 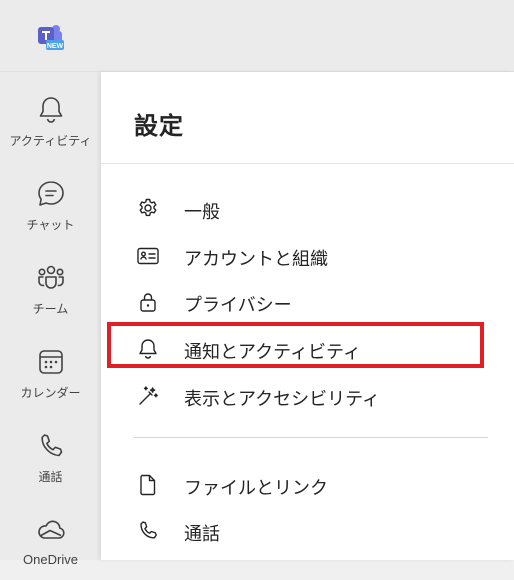 I want to click on rail-item-teams: チーム, so click(x=50, y=288).